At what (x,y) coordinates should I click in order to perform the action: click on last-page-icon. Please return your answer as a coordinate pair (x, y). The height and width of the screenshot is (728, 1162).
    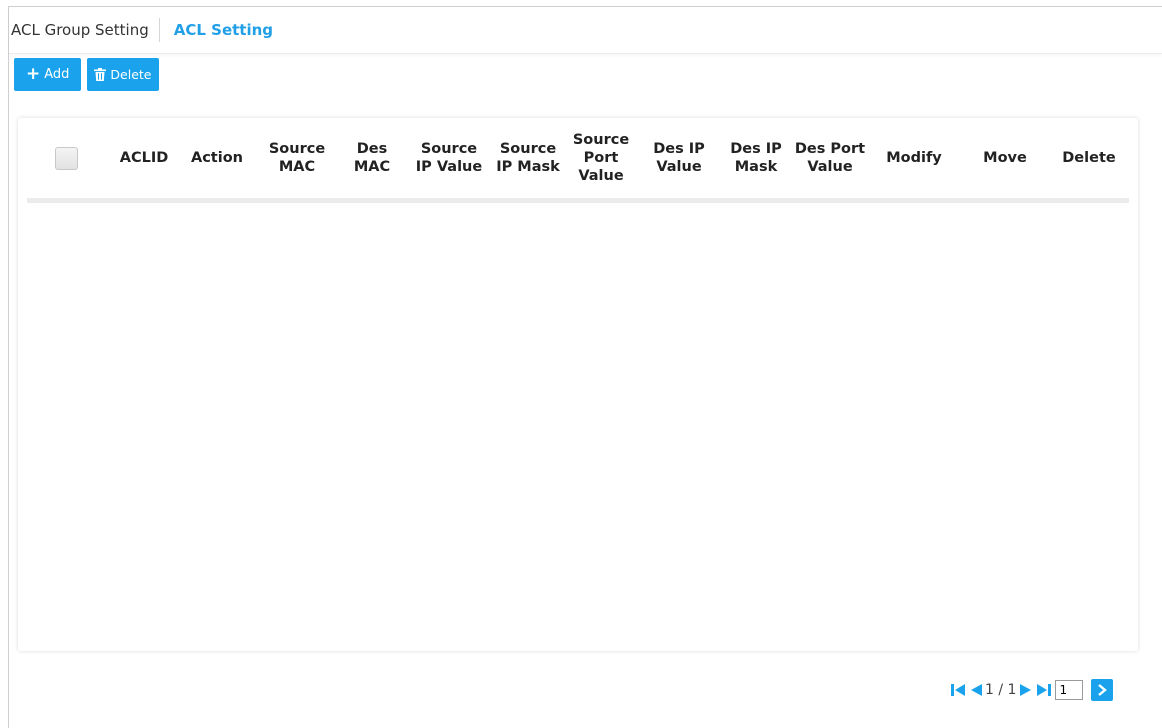
    Looking at the image, I should click on (1044, 690).